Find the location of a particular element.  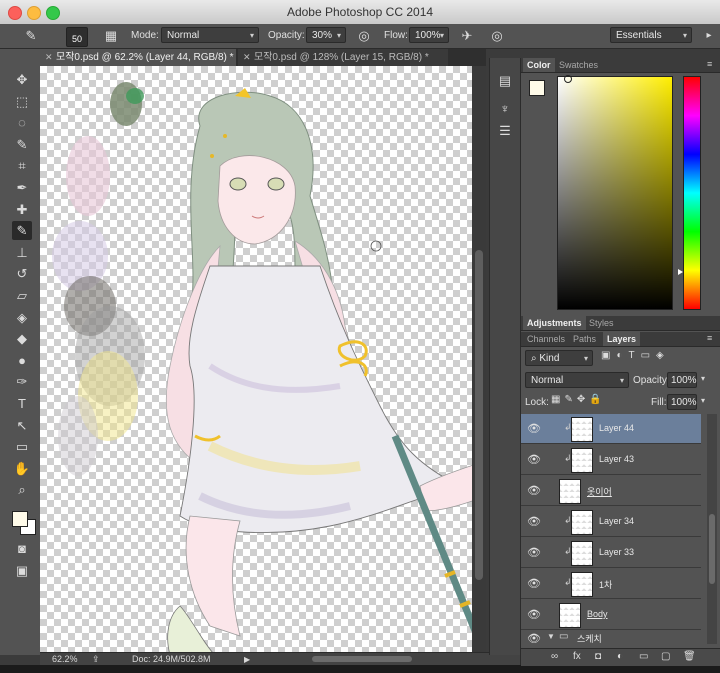

scroll-thumb is located at coordinates (479, 415).